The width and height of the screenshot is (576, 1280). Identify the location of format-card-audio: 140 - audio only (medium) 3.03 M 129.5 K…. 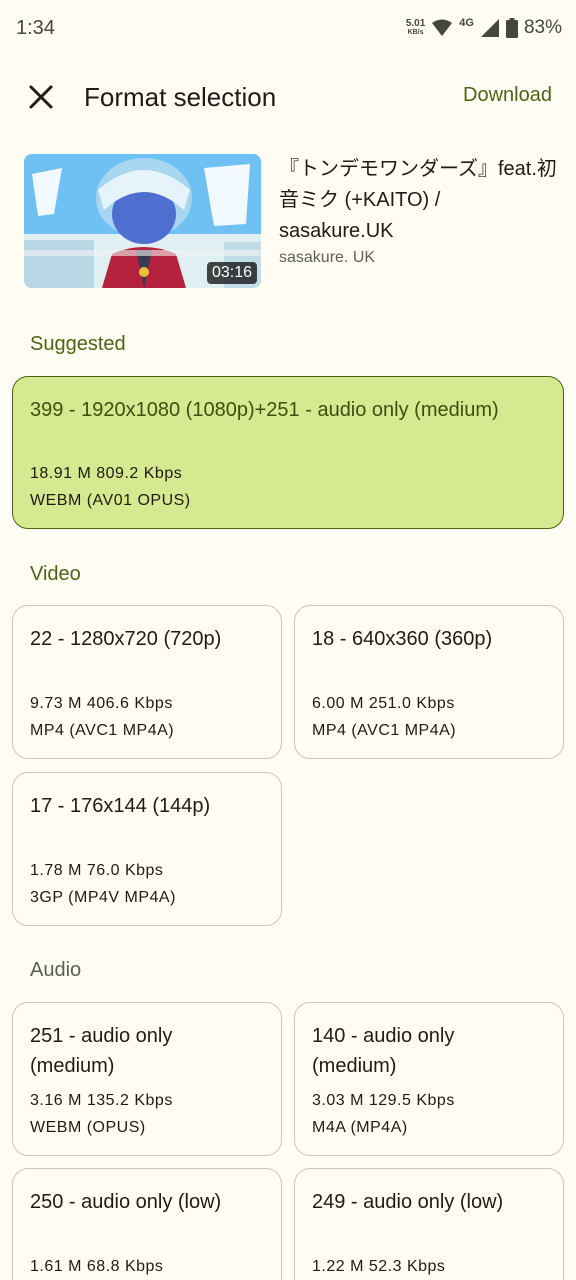
(429, 1079).